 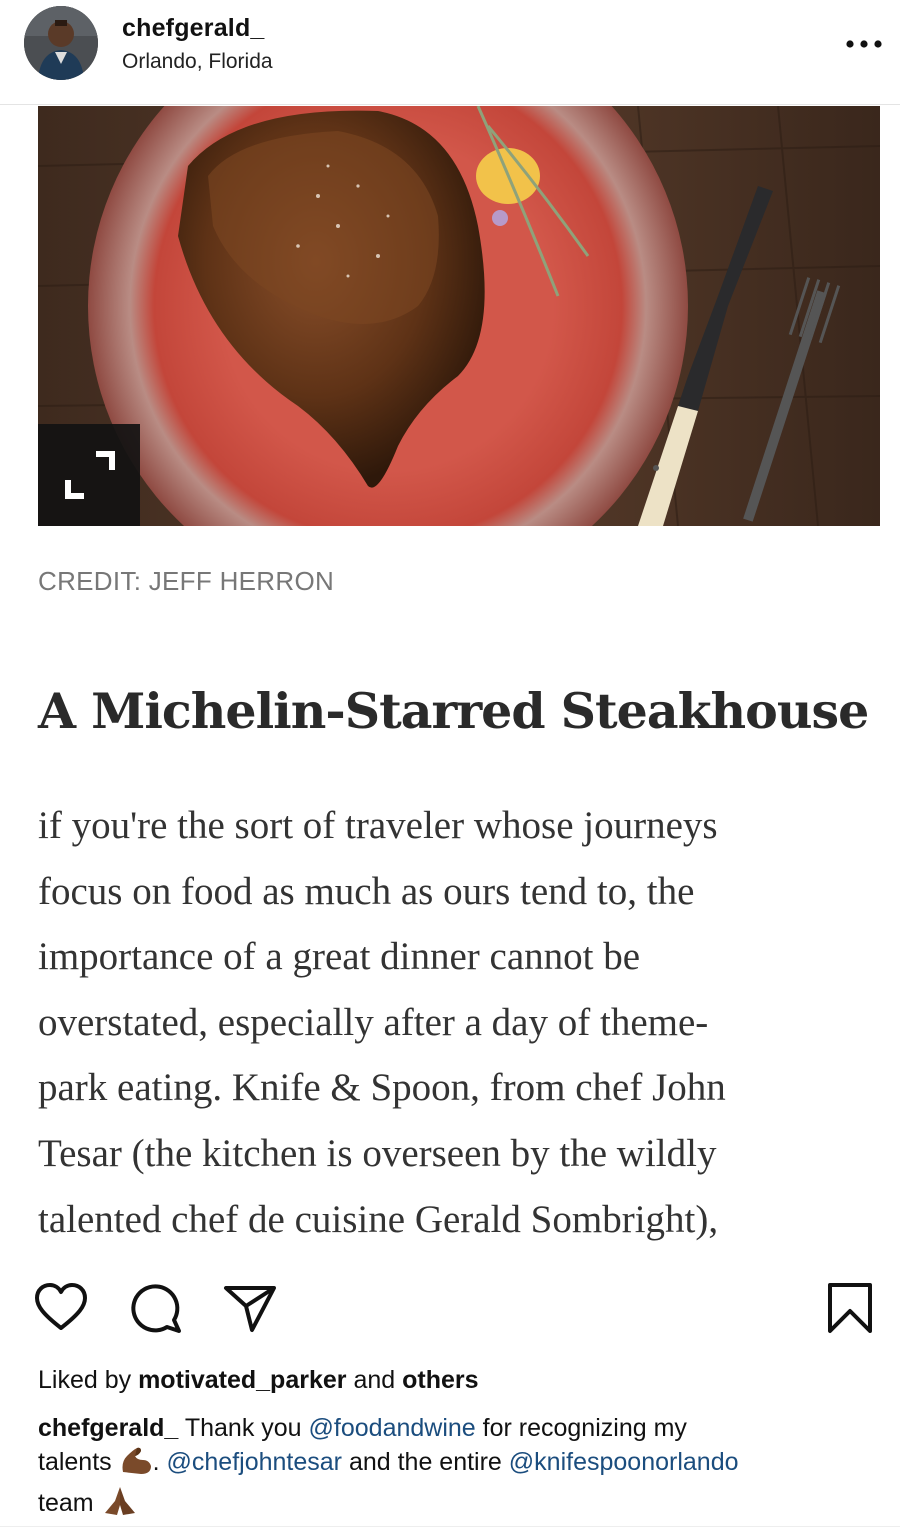 I want to click on post-header: chefgerald_ Orlando, Florida, so click(x=450, y=52).